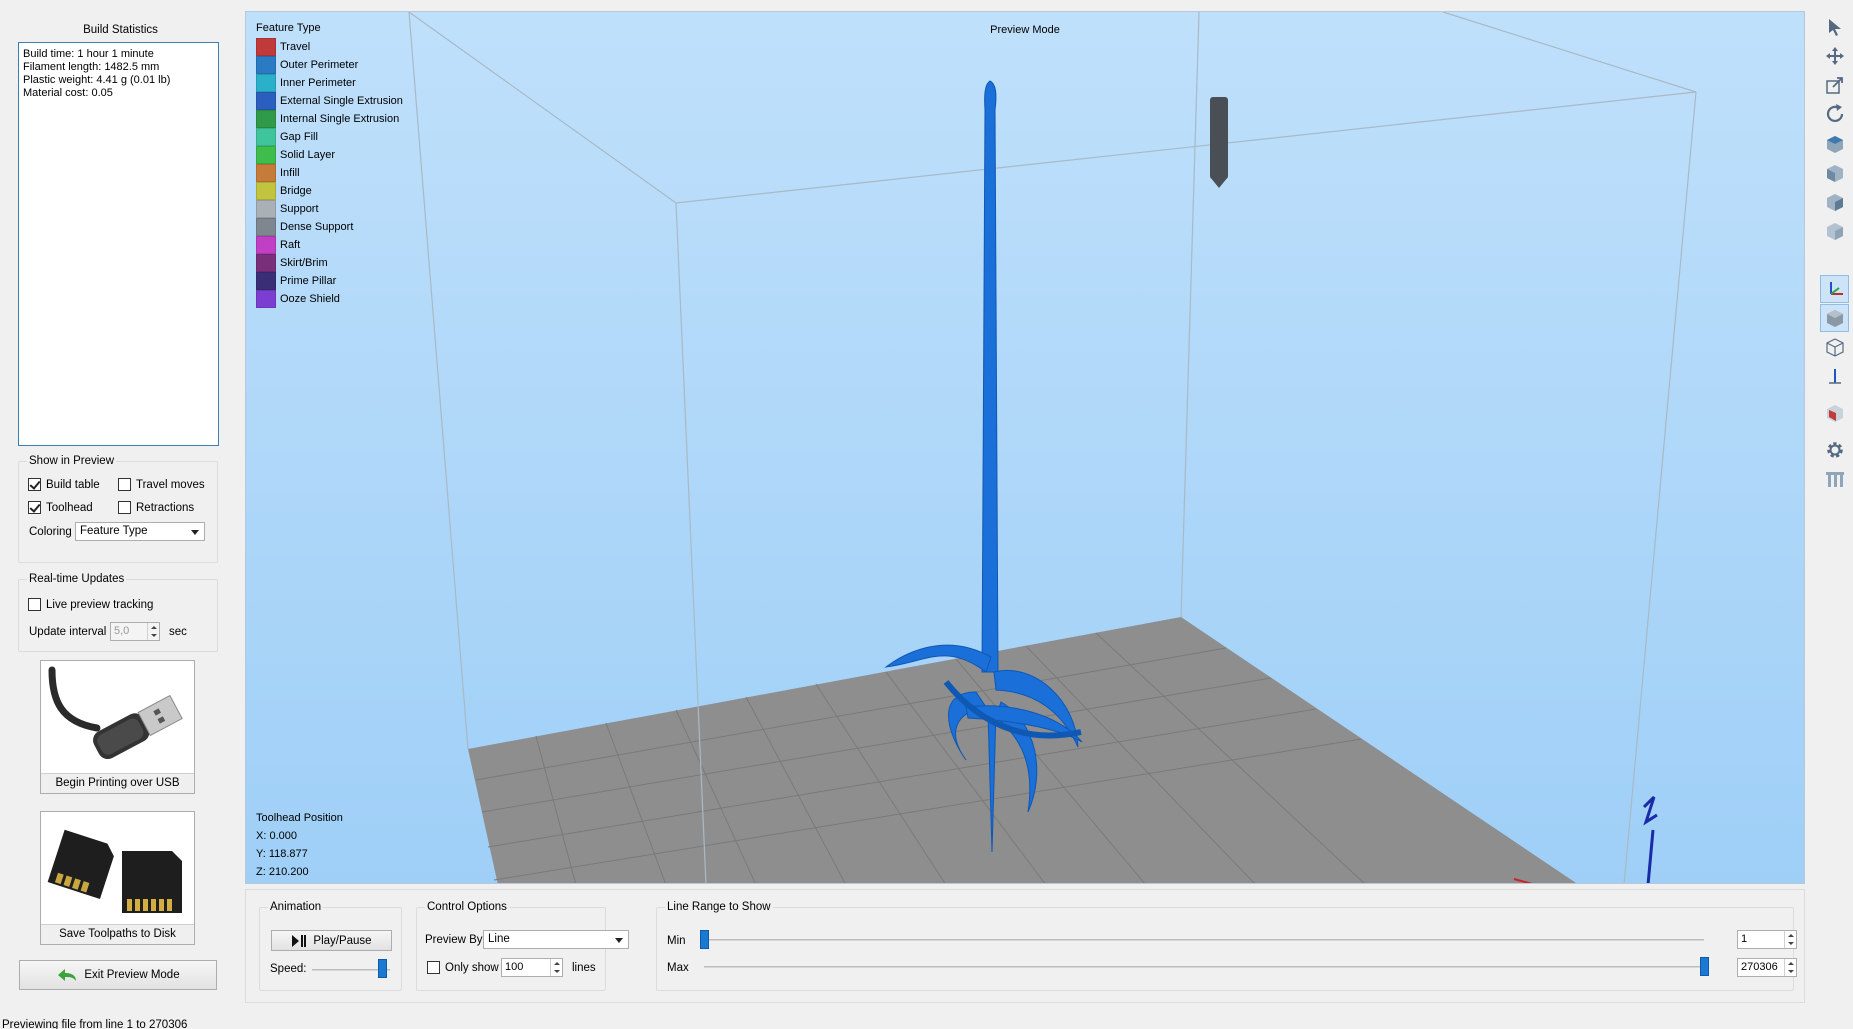 Image resolution: width=1853 pixels, height=1029 pixels. What do you see at coordinates (1834, 56) in the screenshot?
I see `move-icon` at bounding box center [1834, 56].